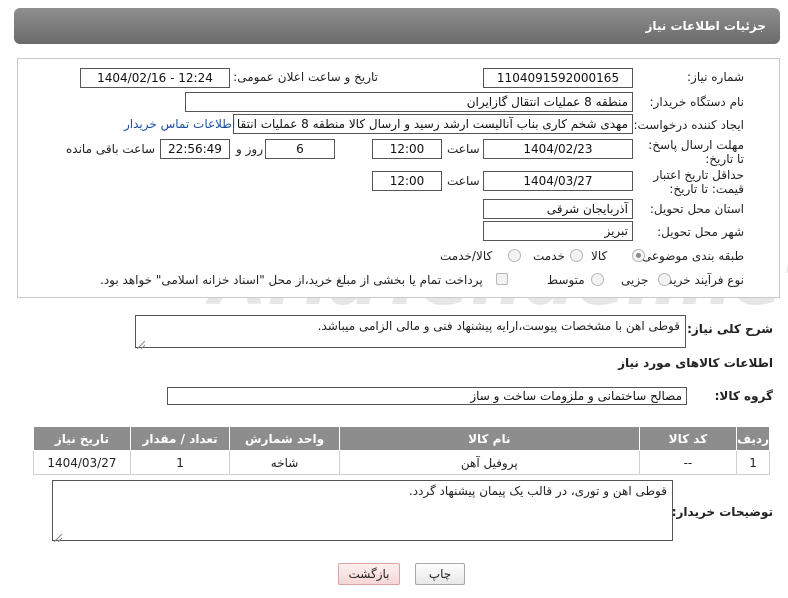 The height and width of the screenshot is (598, 788). Describe the element at coordinates (549, 256) in the screenshot. I see `category-service-label: خدمت` at that location.